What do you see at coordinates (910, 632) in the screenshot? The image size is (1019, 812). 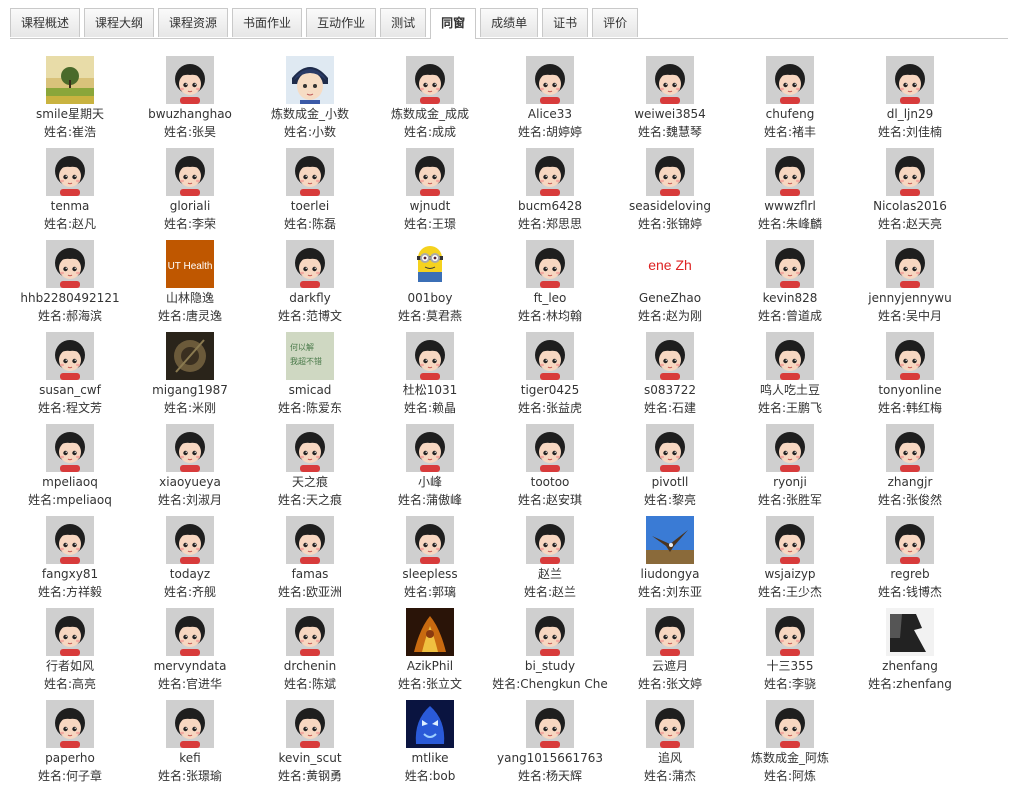 I see `silhouette-photo-icon` at bounding box center [910, 632].